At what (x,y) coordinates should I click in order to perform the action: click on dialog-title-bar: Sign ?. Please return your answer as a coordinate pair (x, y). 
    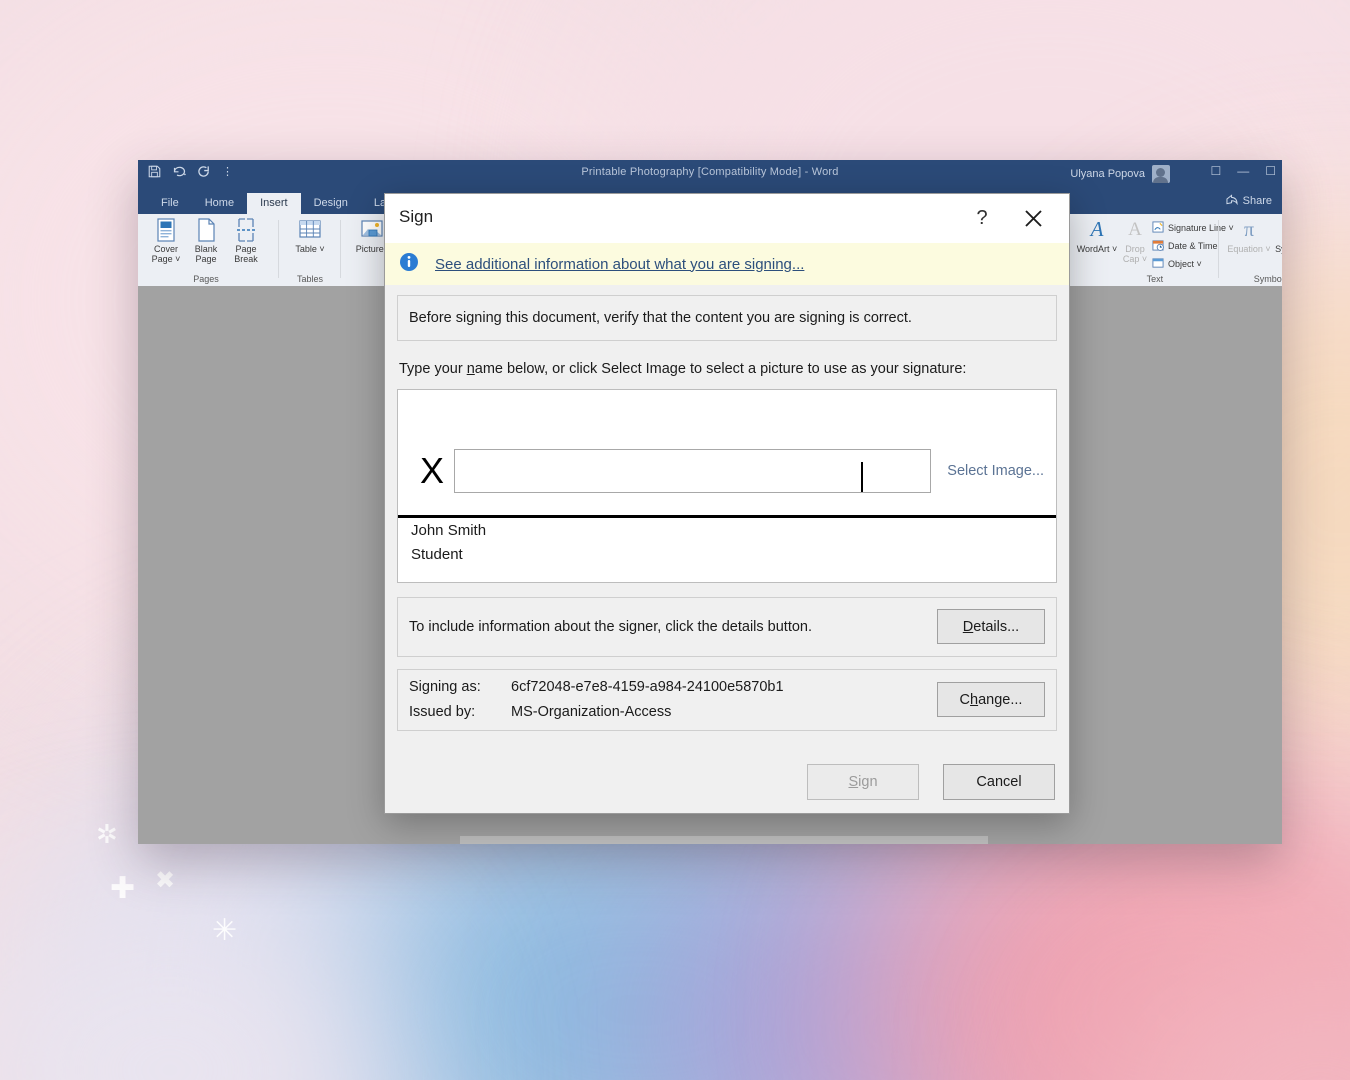
    Looking at the image, I should click on (727, 218).